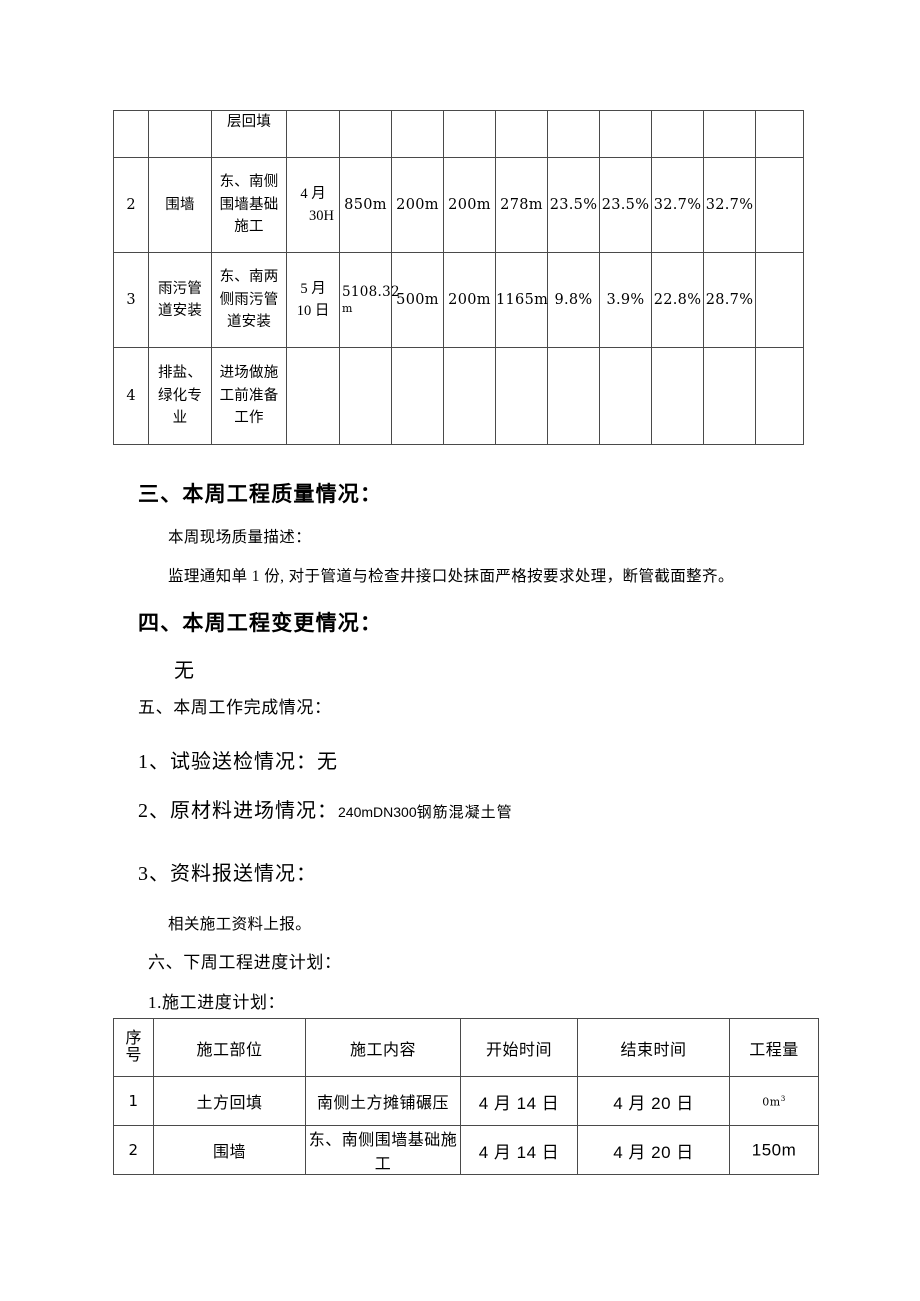 This screenshot has height=1301, width=920. I want to click on cell-qty-actual: 278m, so click(521, 205).